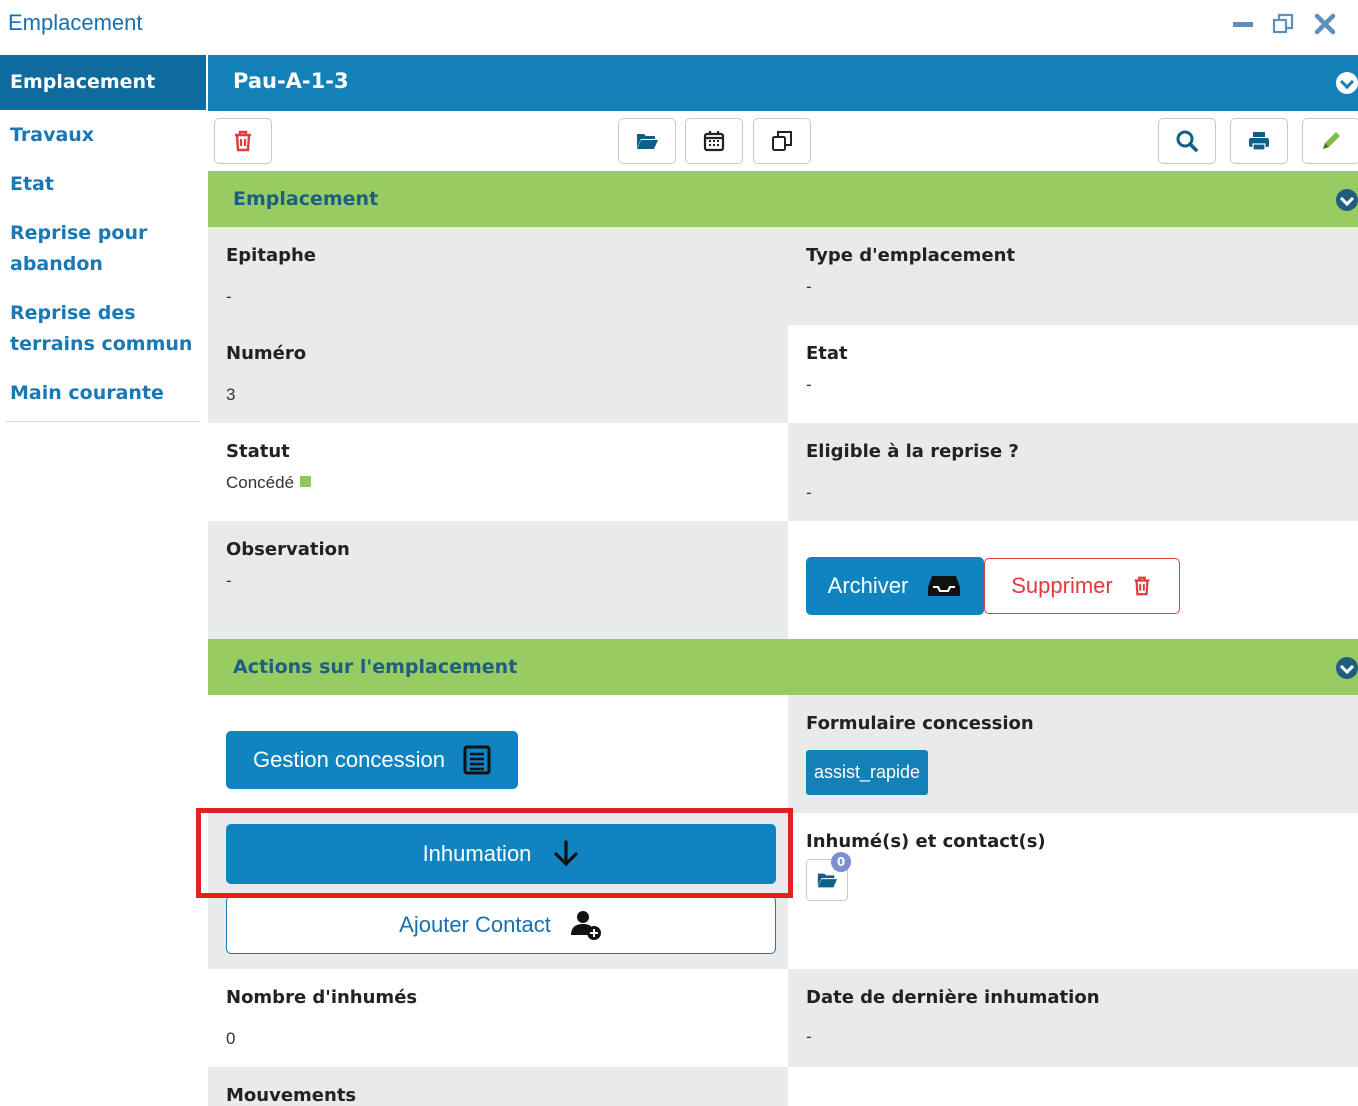 This screenshot has height=1106, width=1358. I want to click on statut-value: Concédé, so click(260, 482).